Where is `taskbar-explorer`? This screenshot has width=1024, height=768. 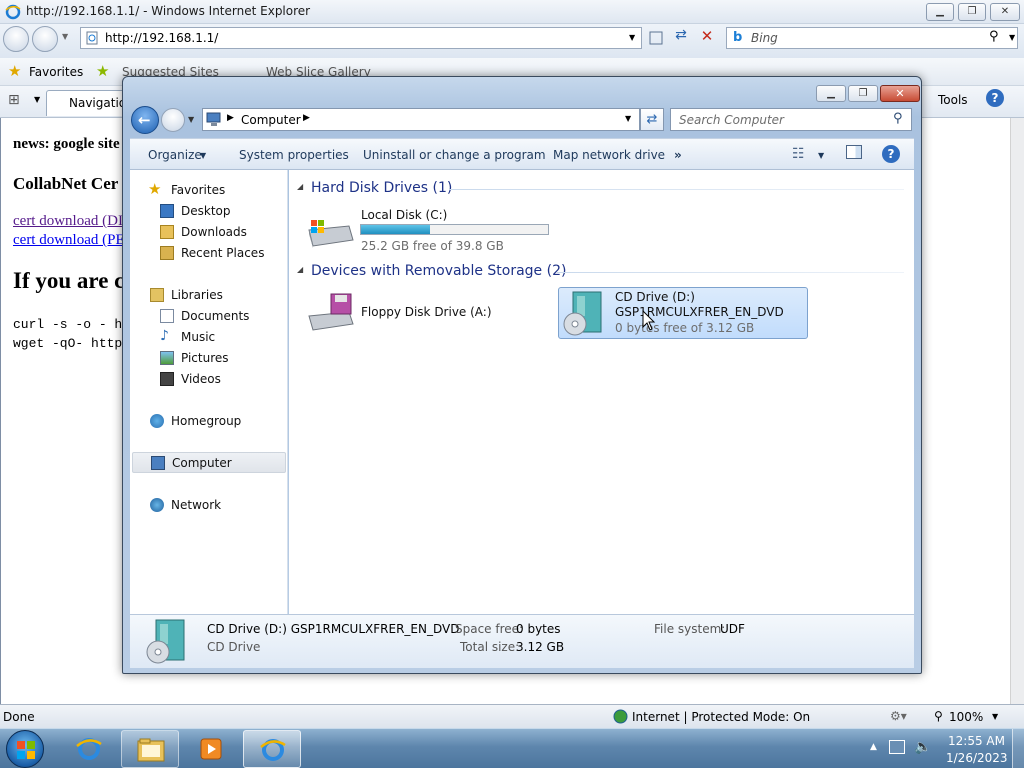 taskbar-explorer is located at coordinates (150, 749).